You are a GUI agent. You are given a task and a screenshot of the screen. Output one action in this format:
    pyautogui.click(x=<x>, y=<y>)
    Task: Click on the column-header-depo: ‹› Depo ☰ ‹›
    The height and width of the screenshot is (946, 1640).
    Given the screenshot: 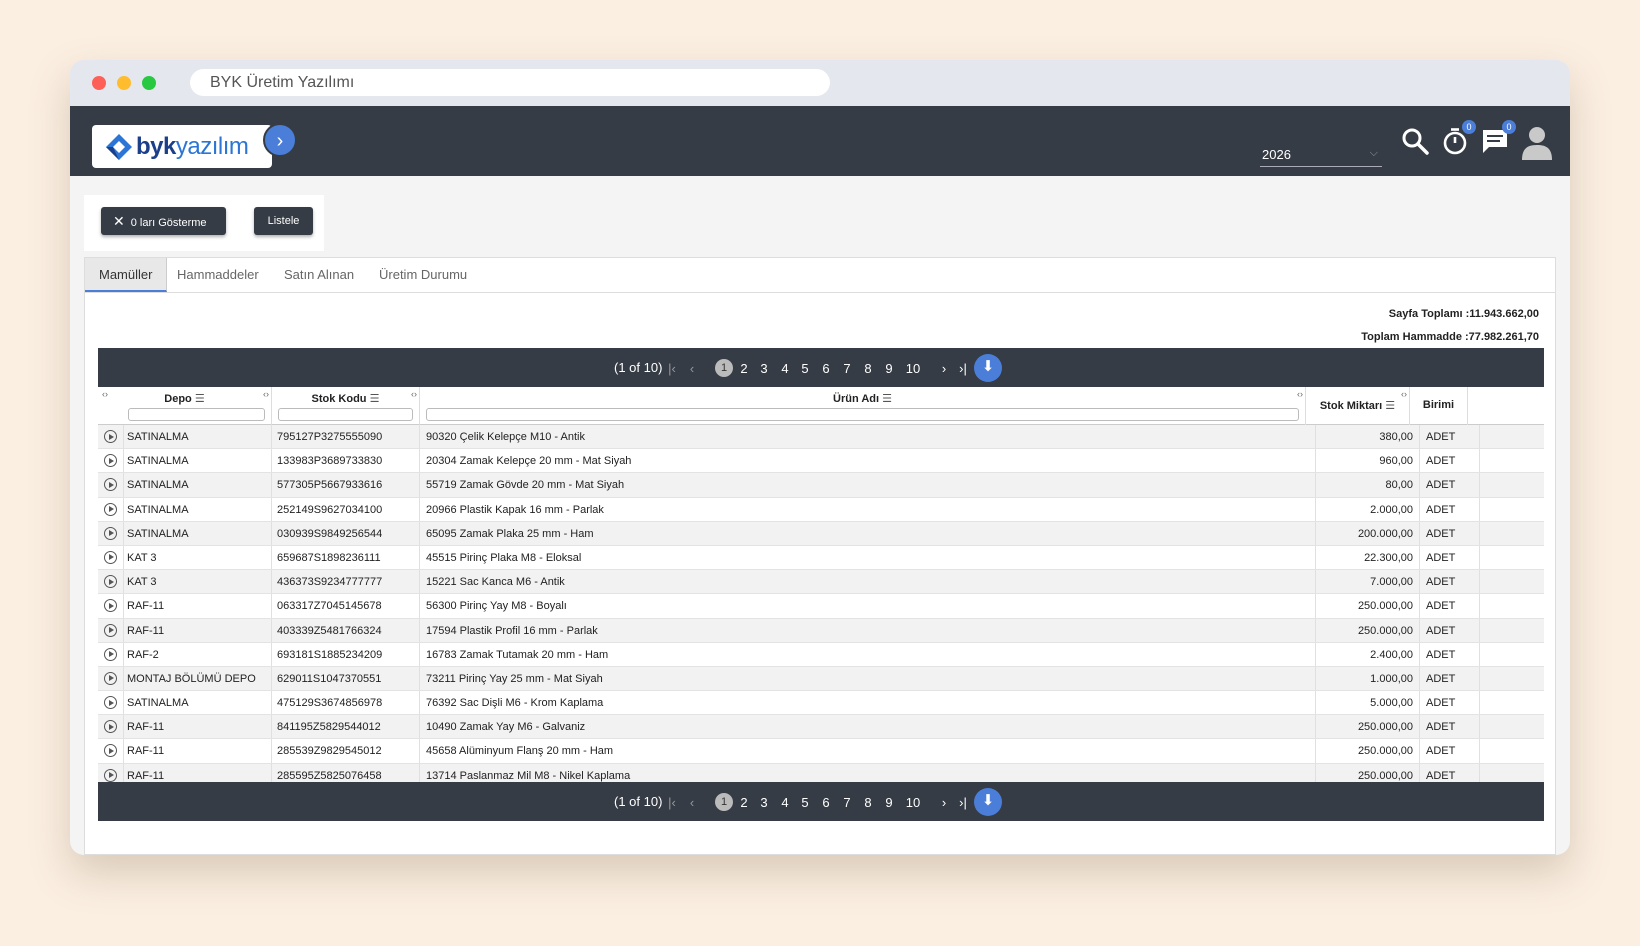 What is the action you would take?
    pyautogui.click(x=185, y=406)
    